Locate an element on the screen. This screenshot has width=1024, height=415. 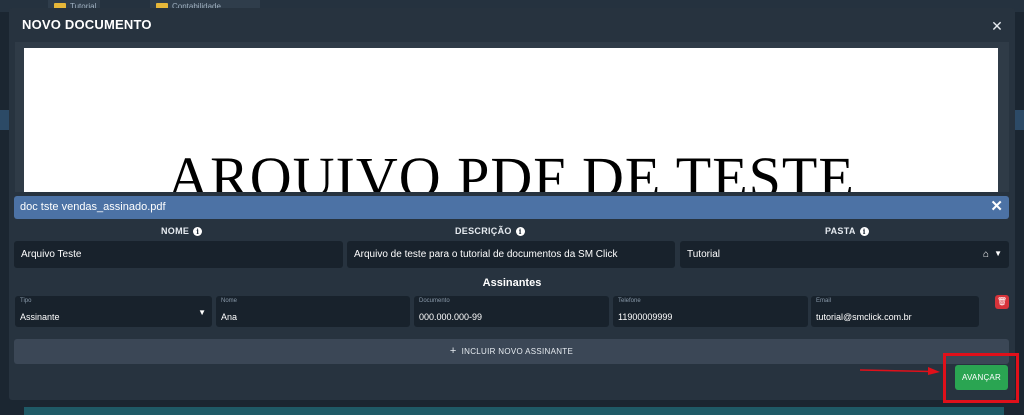
modal-header: NOVO DOCUMENTO ✕ is located at coordinates (512, 24).